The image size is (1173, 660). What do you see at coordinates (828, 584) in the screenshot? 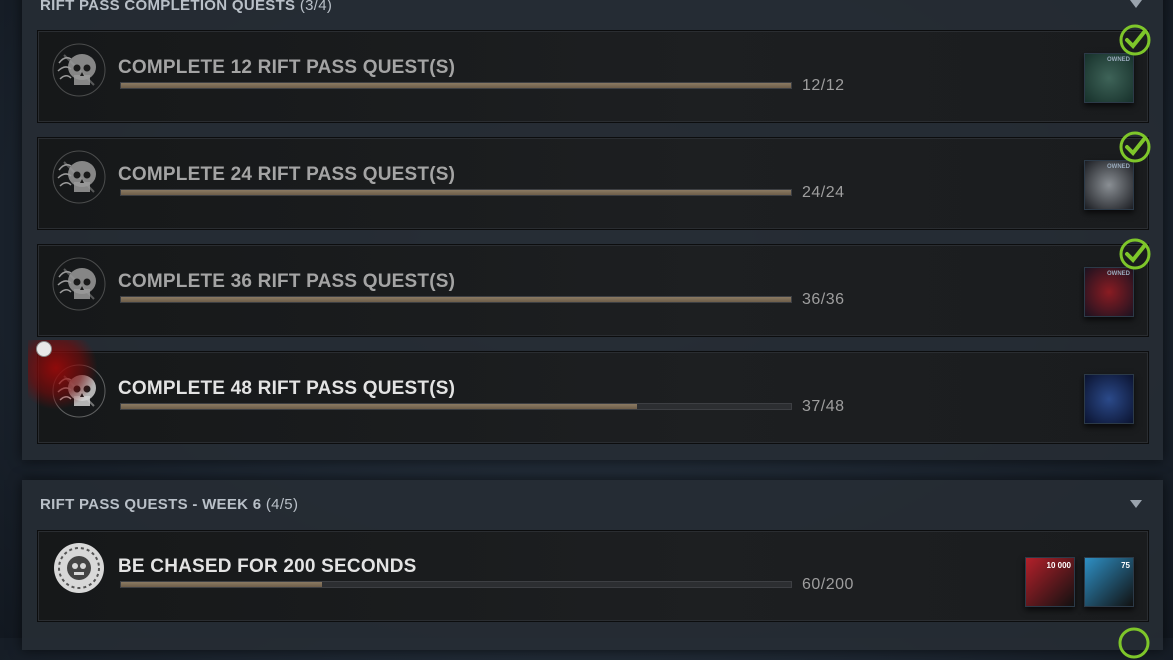
I see `progress-text: 60/200` at bounding box center [828, 584].